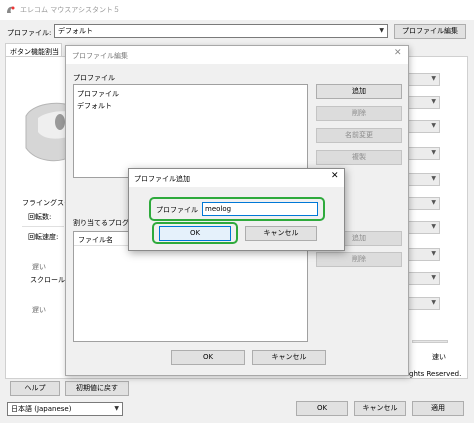 Image resolution: width=474 pixels, height=423 pixels. I want to click on assign-combo-4: ▼, so click(422, 153).